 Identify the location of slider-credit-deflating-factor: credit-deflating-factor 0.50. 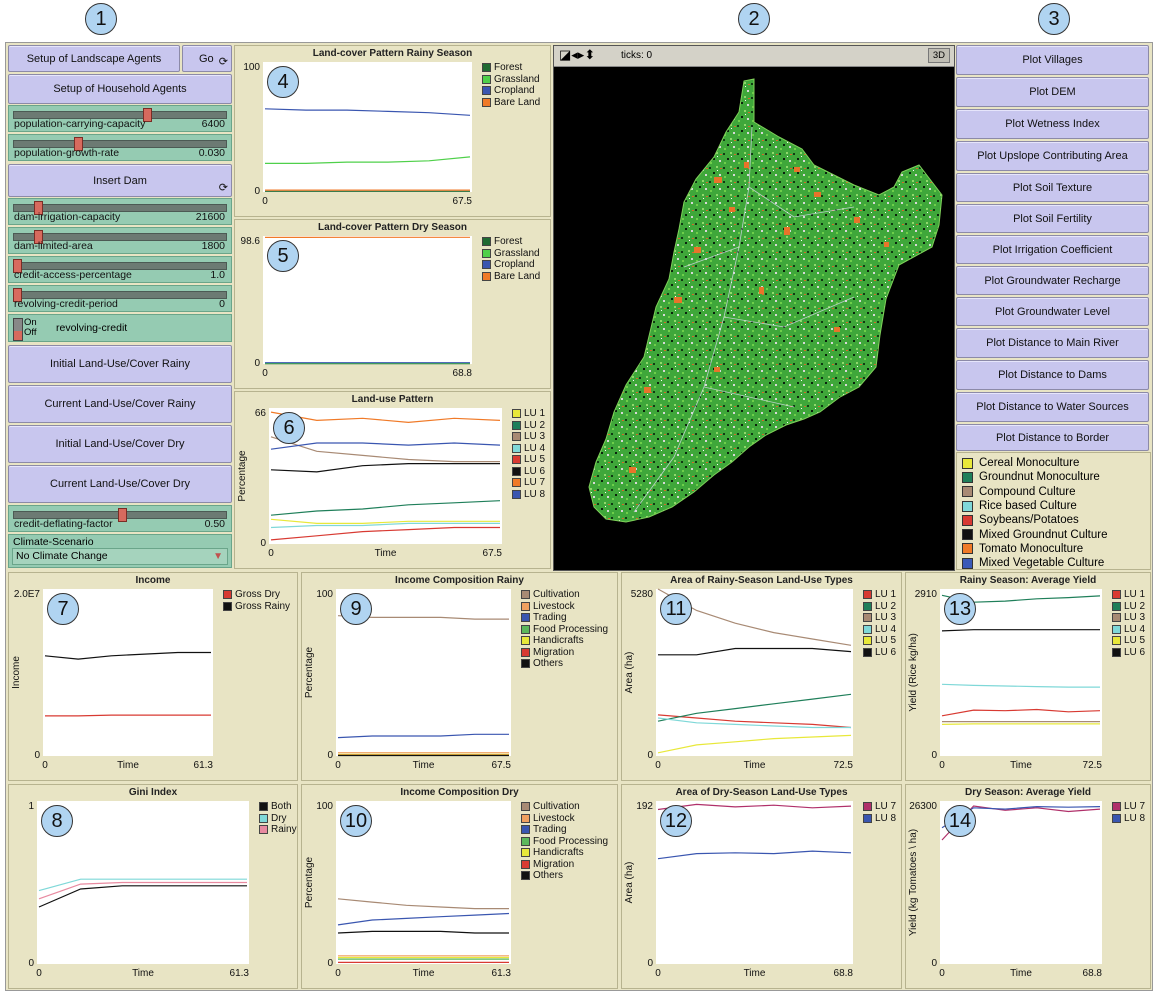
(120, 518).